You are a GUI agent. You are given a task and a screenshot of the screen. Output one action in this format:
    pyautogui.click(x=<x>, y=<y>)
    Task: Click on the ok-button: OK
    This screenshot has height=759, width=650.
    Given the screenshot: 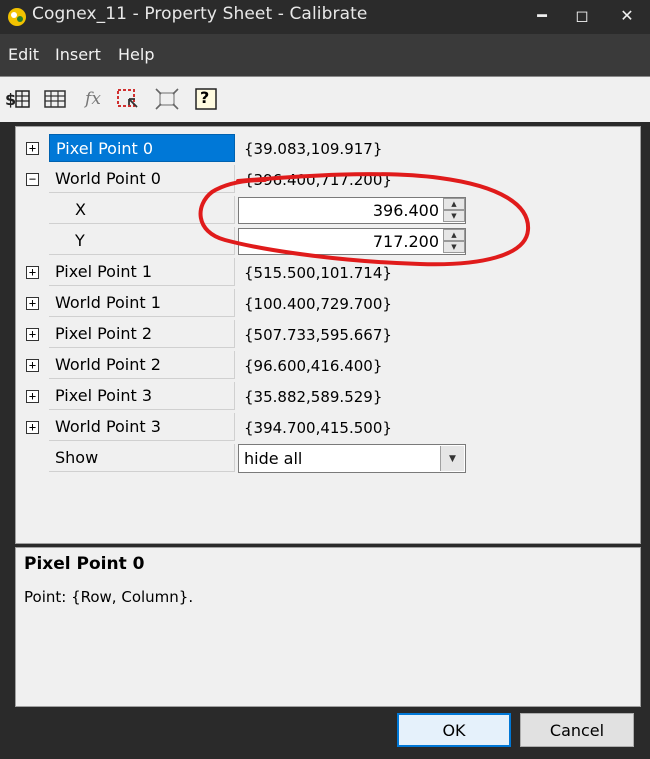 What is the action you would take?
    pyautogui.click(x=454, y=730)
    